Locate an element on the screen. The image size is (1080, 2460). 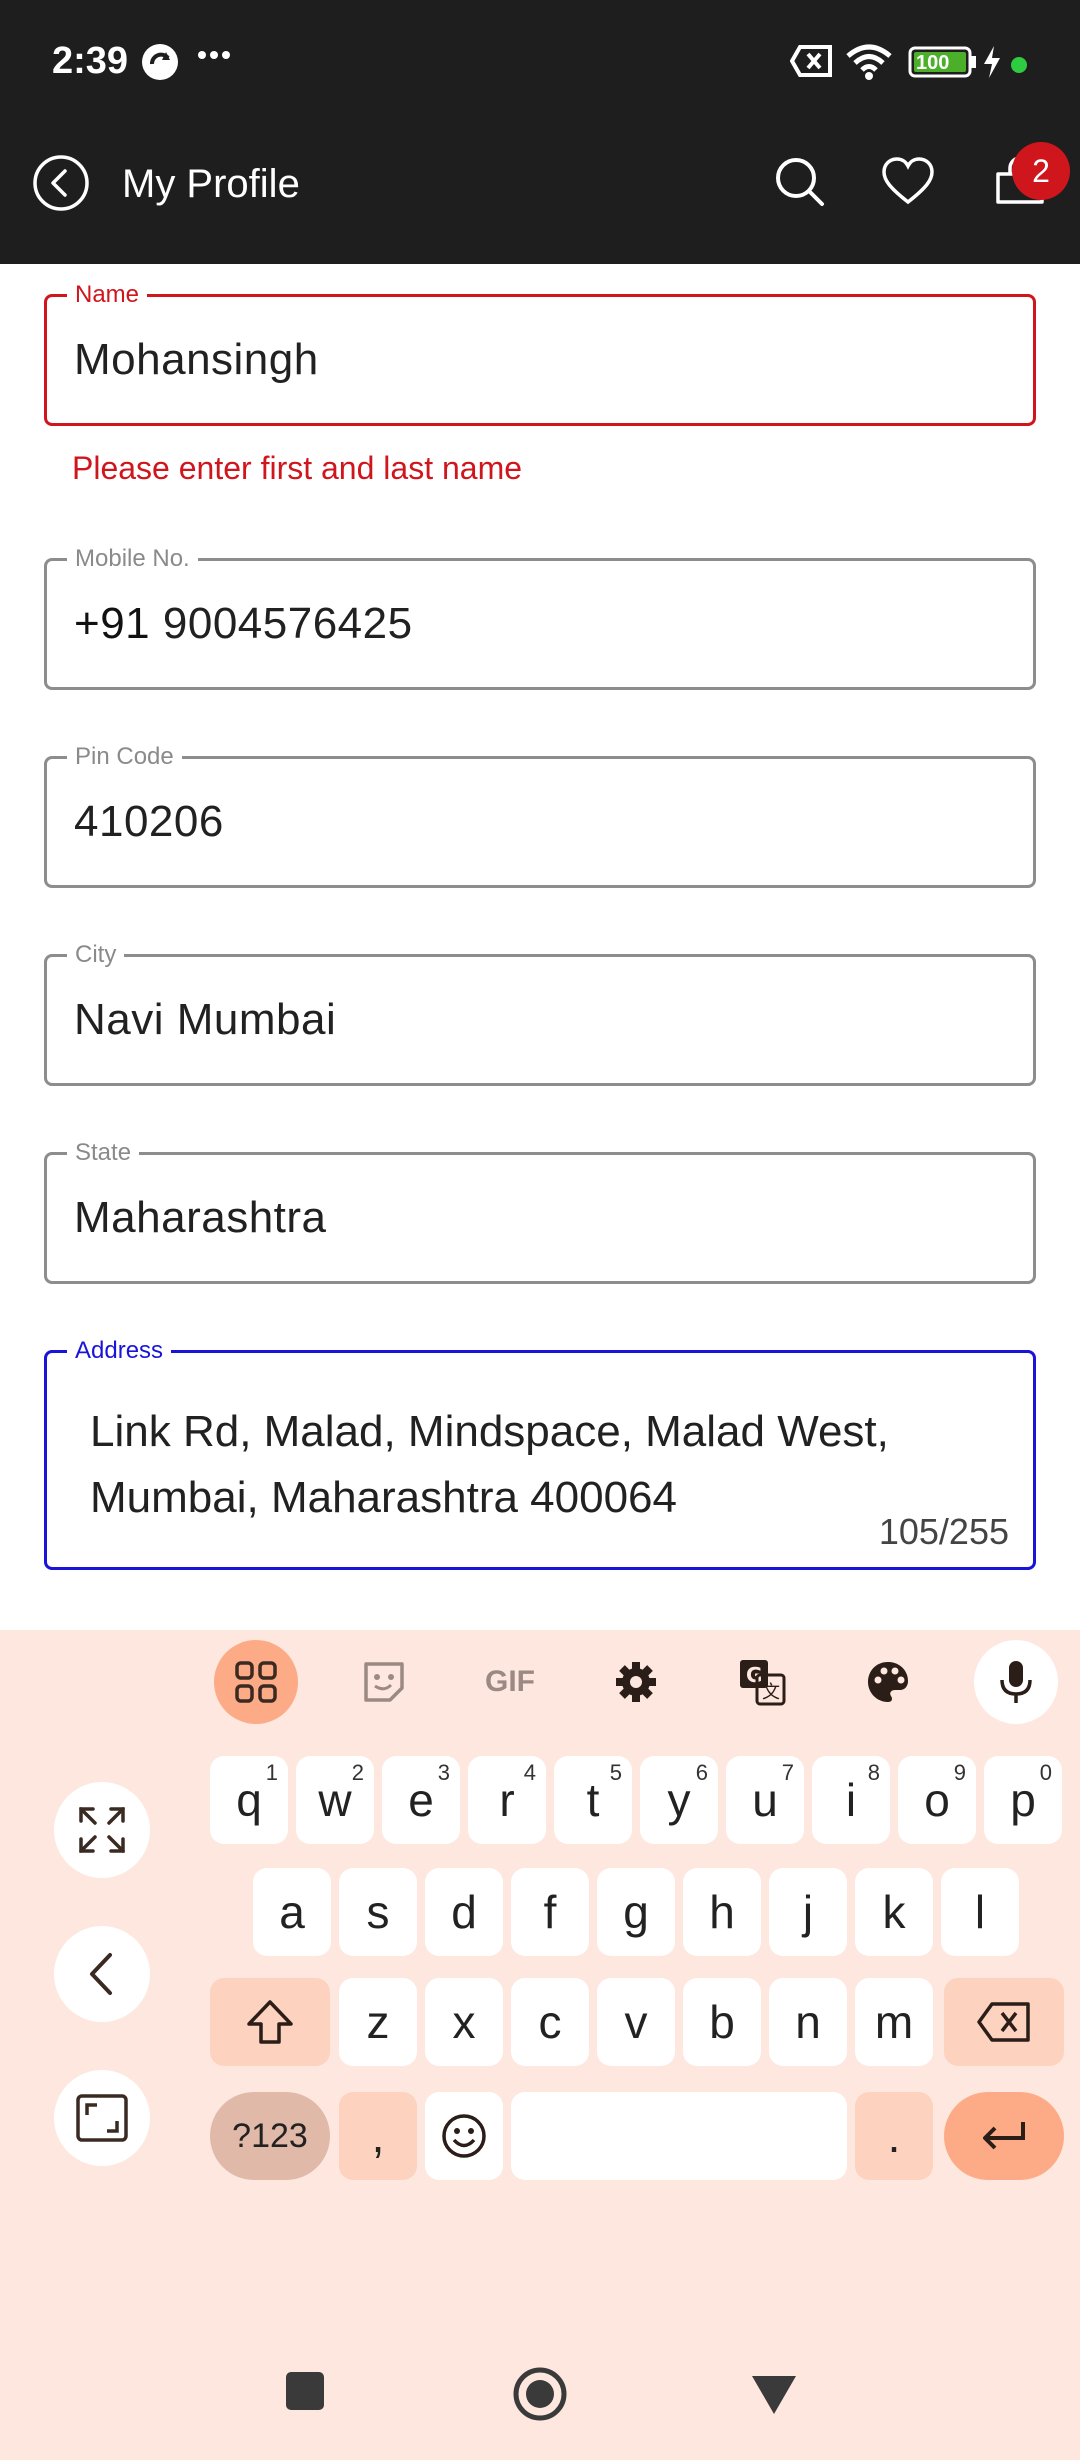
expand-keyboard-button is located at coordinates (102, 1830).